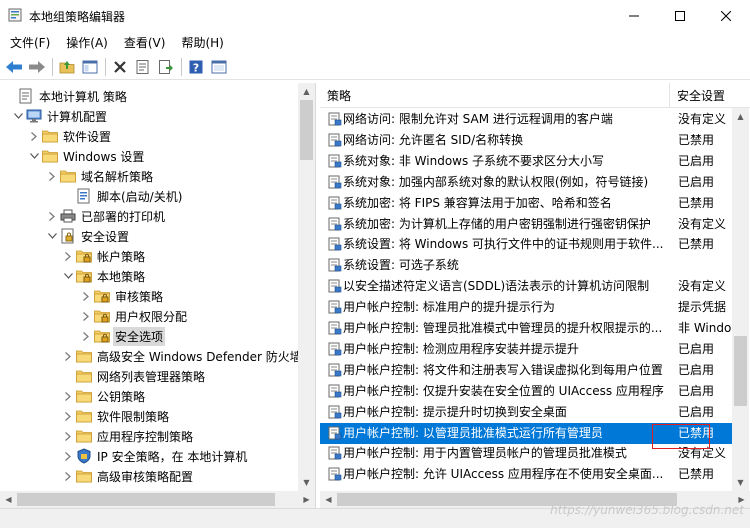  I want to click on policy-name: 系统加密: 将 FIPS 兼容算法用于加密、哈希和签名, so click(477, 202).